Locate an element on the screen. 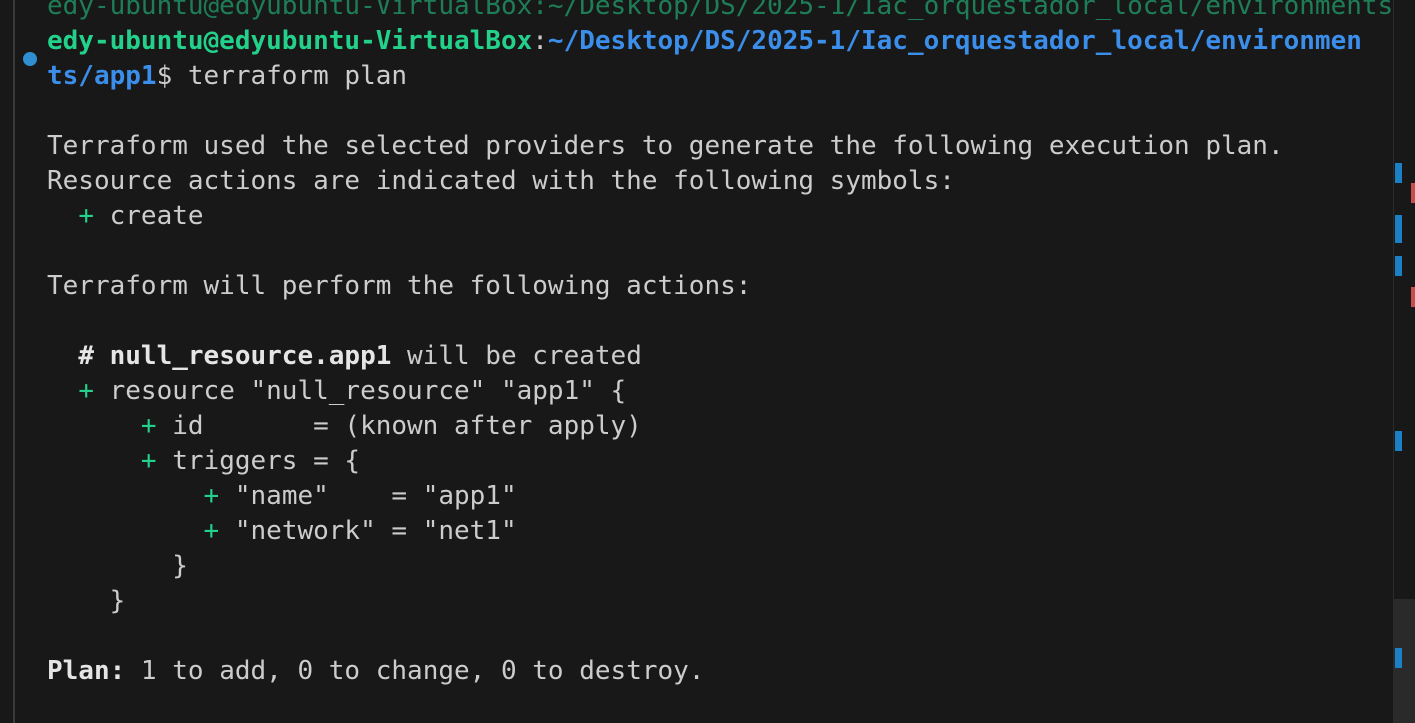  trigger-network-line: + "network" = "net1" is located at coordinates (719, 531).